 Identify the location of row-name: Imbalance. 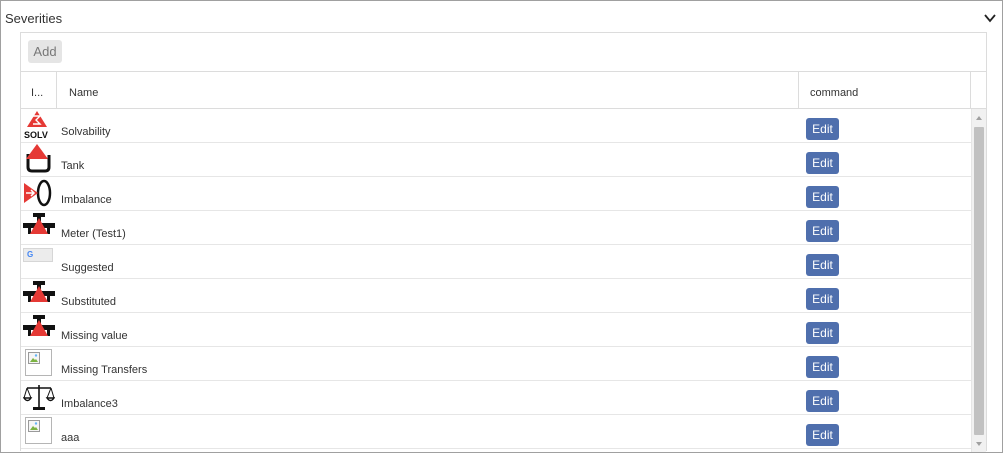
(86, 200).